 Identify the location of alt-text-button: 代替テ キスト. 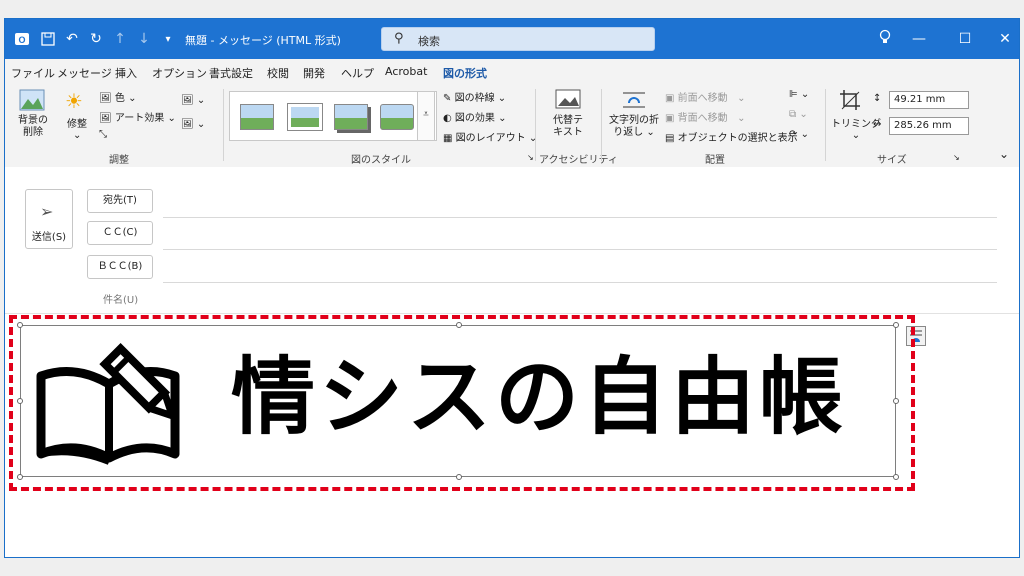
(568, 127).